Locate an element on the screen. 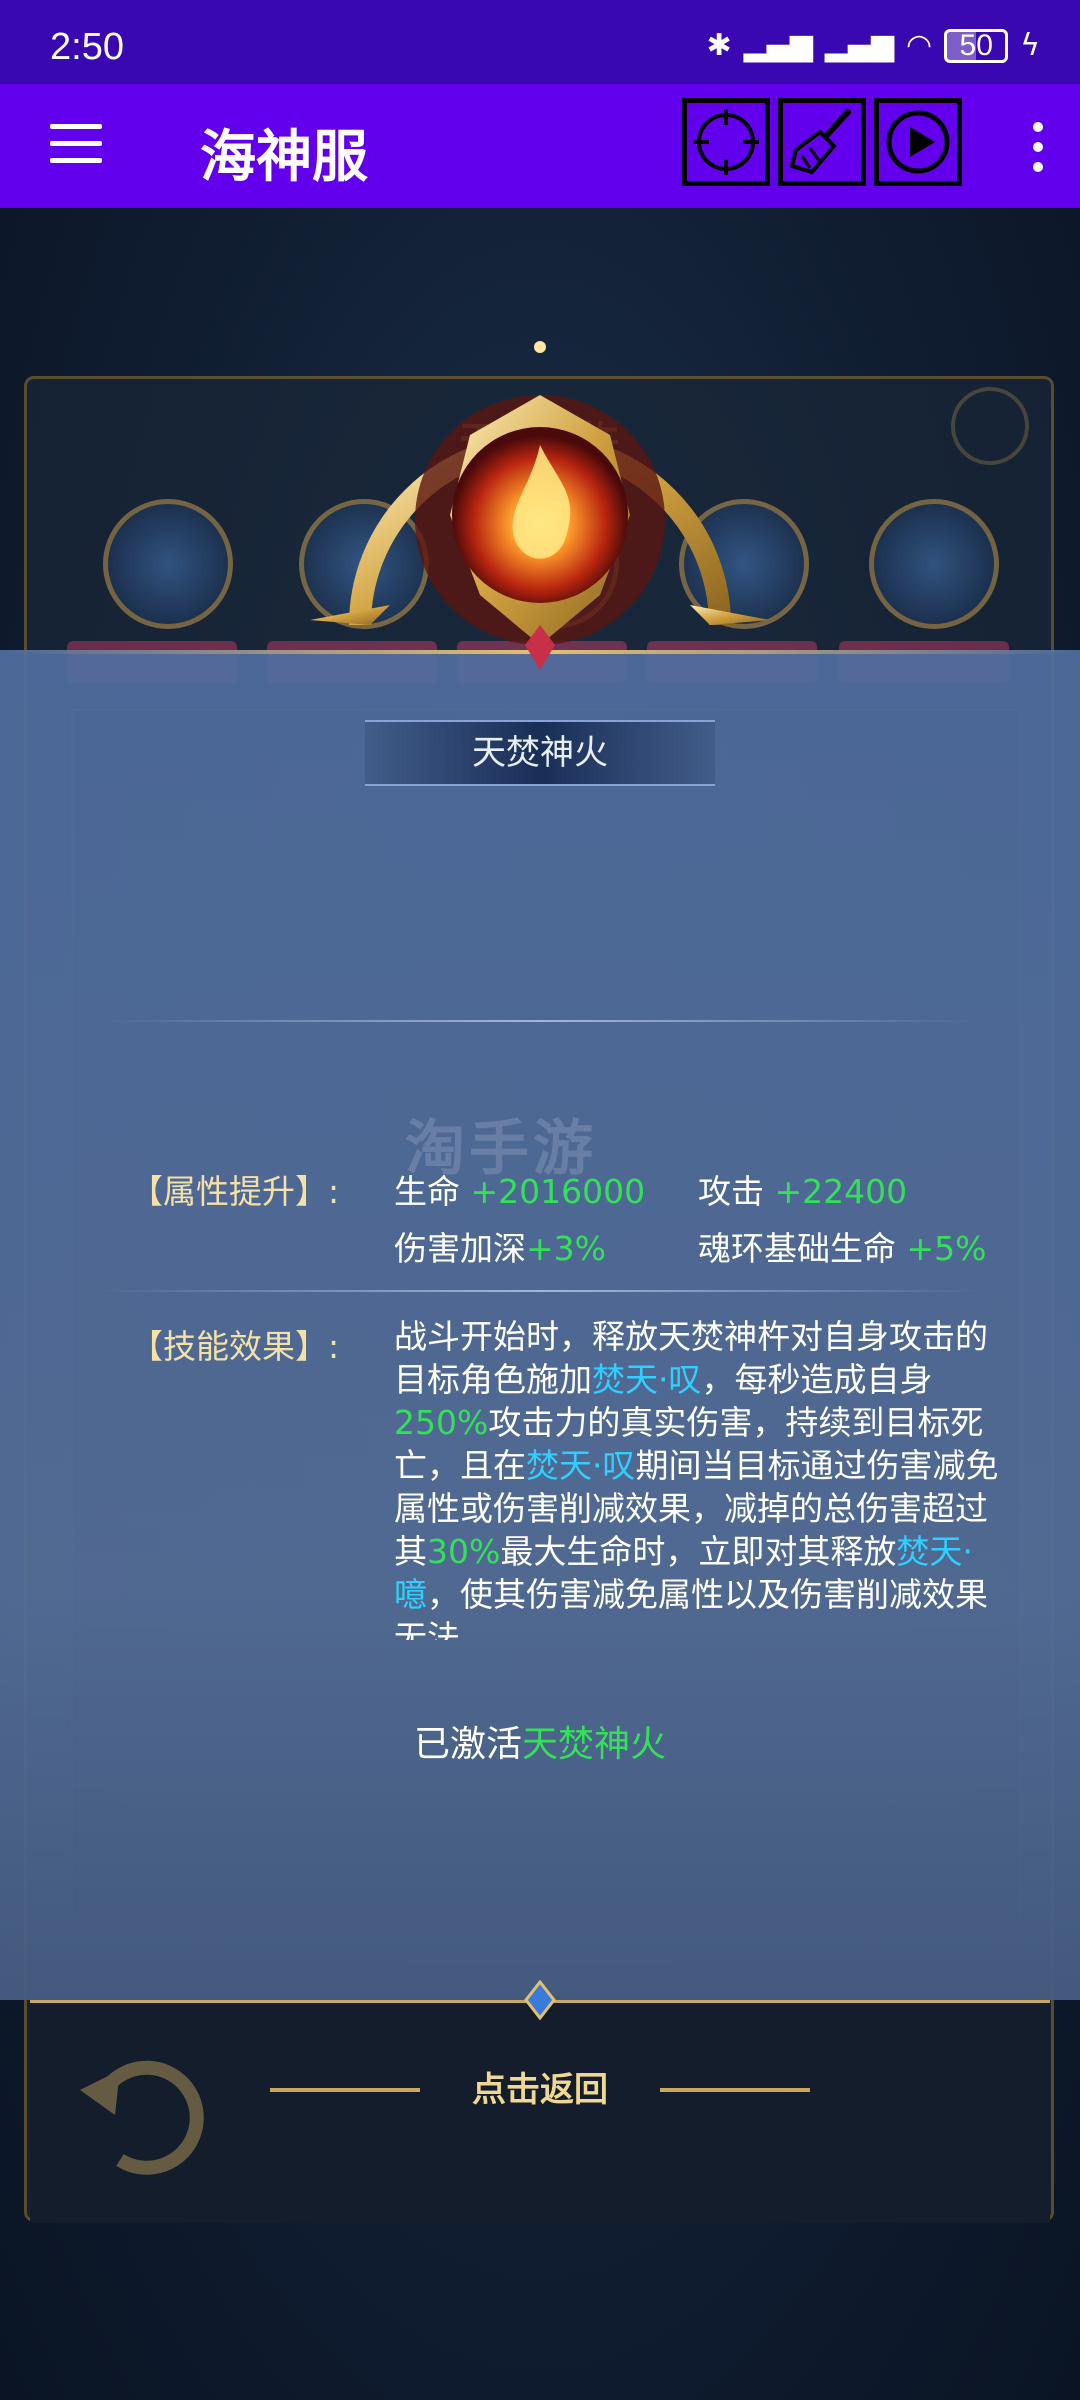 The image size is (1080, 2400). decor-line-left is located at coordinates (345, 2090).